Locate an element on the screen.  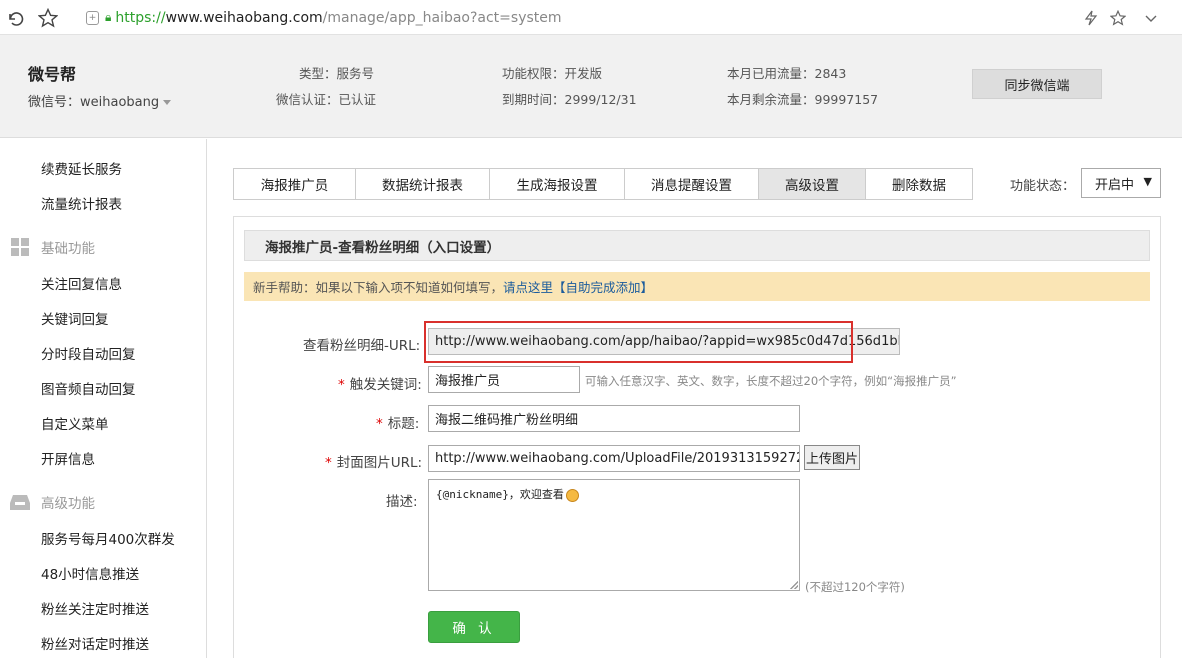
url-label: 查看粉丝明细-URL: is located at coordinates (362, 346).